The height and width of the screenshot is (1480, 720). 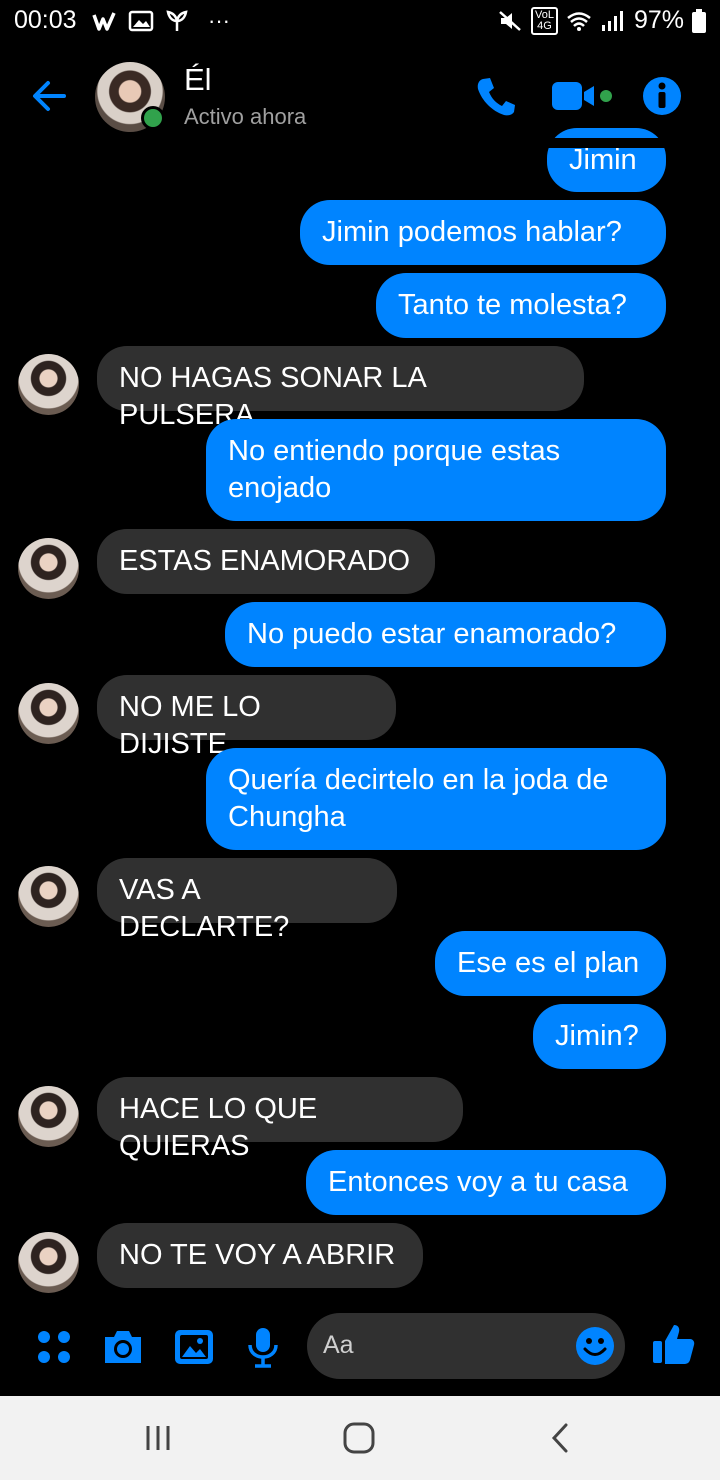 What do you see at coordinates (662, 96) in the screenshot?
I see `info-icon` at bounding box center [662, 96].